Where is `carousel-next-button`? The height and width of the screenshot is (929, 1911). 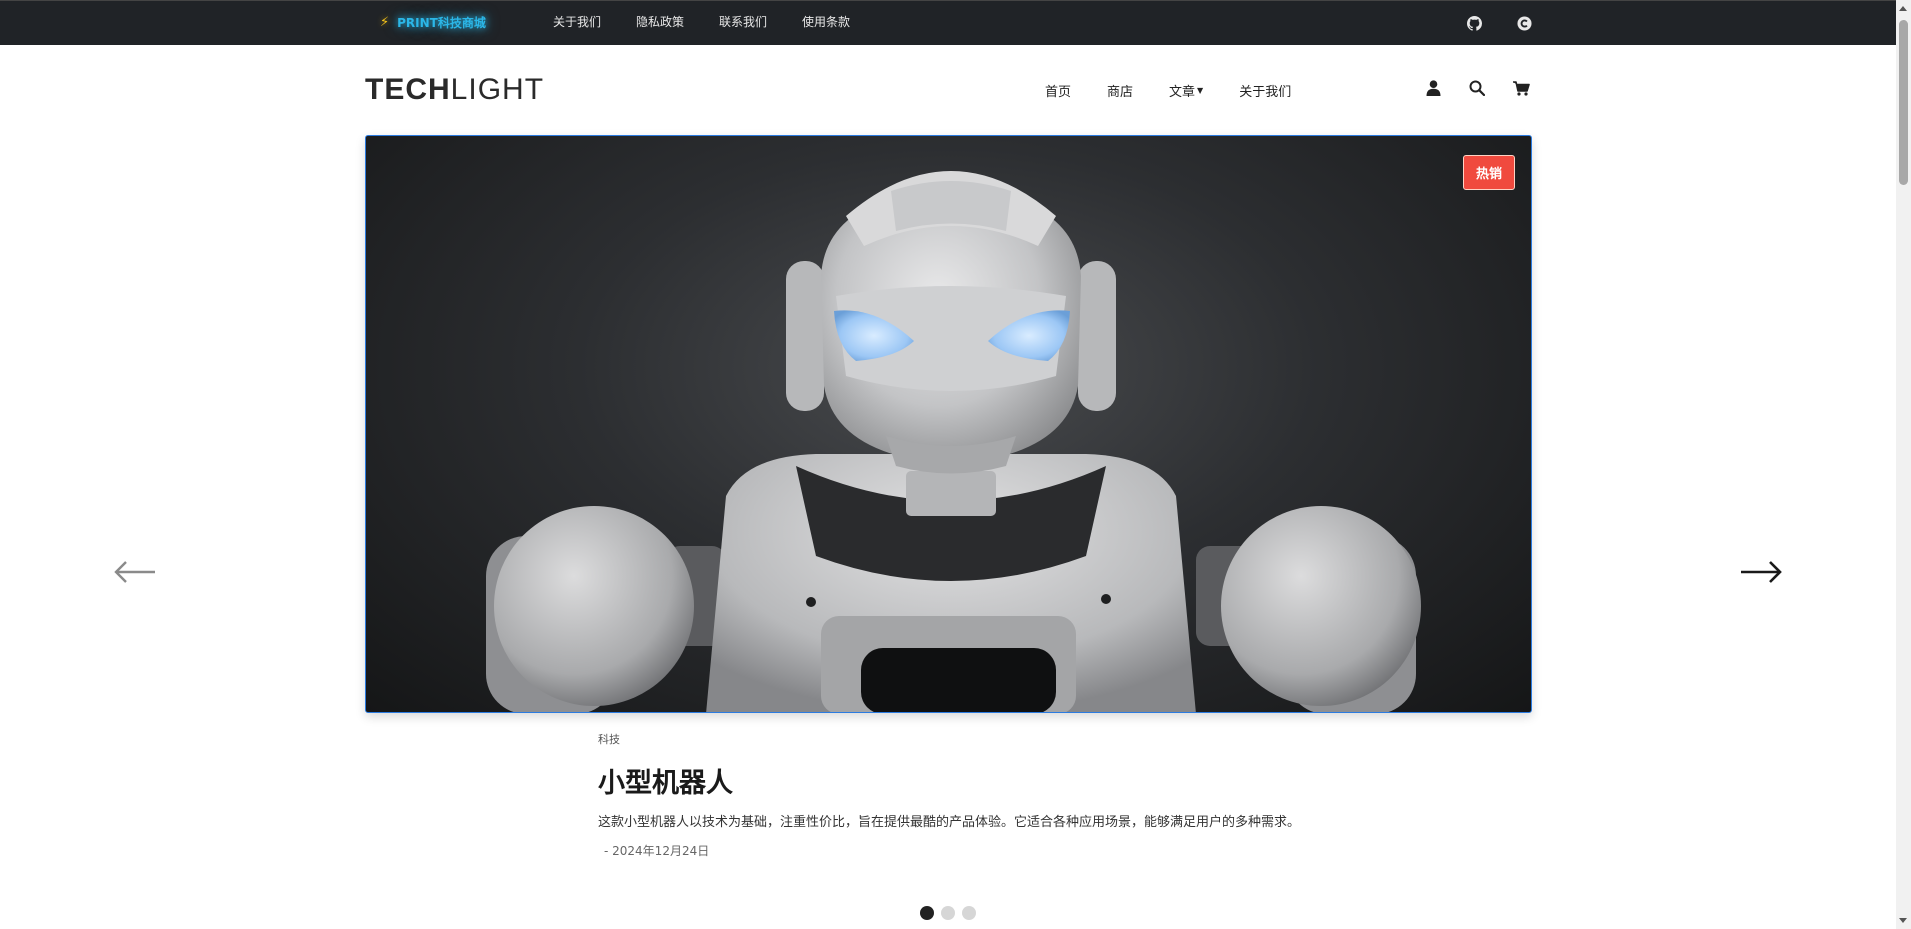 carousel-next-button is located at coordinates (1761, 572).